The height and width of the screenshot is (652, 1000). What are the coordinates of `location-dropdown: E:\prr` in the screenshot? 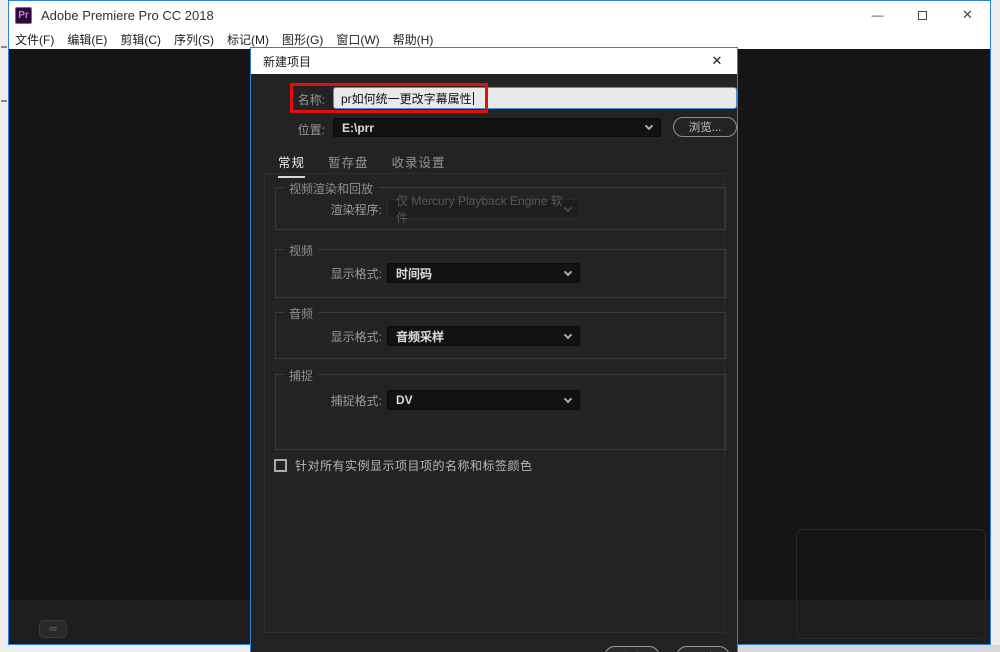 It's located at (497, 127).